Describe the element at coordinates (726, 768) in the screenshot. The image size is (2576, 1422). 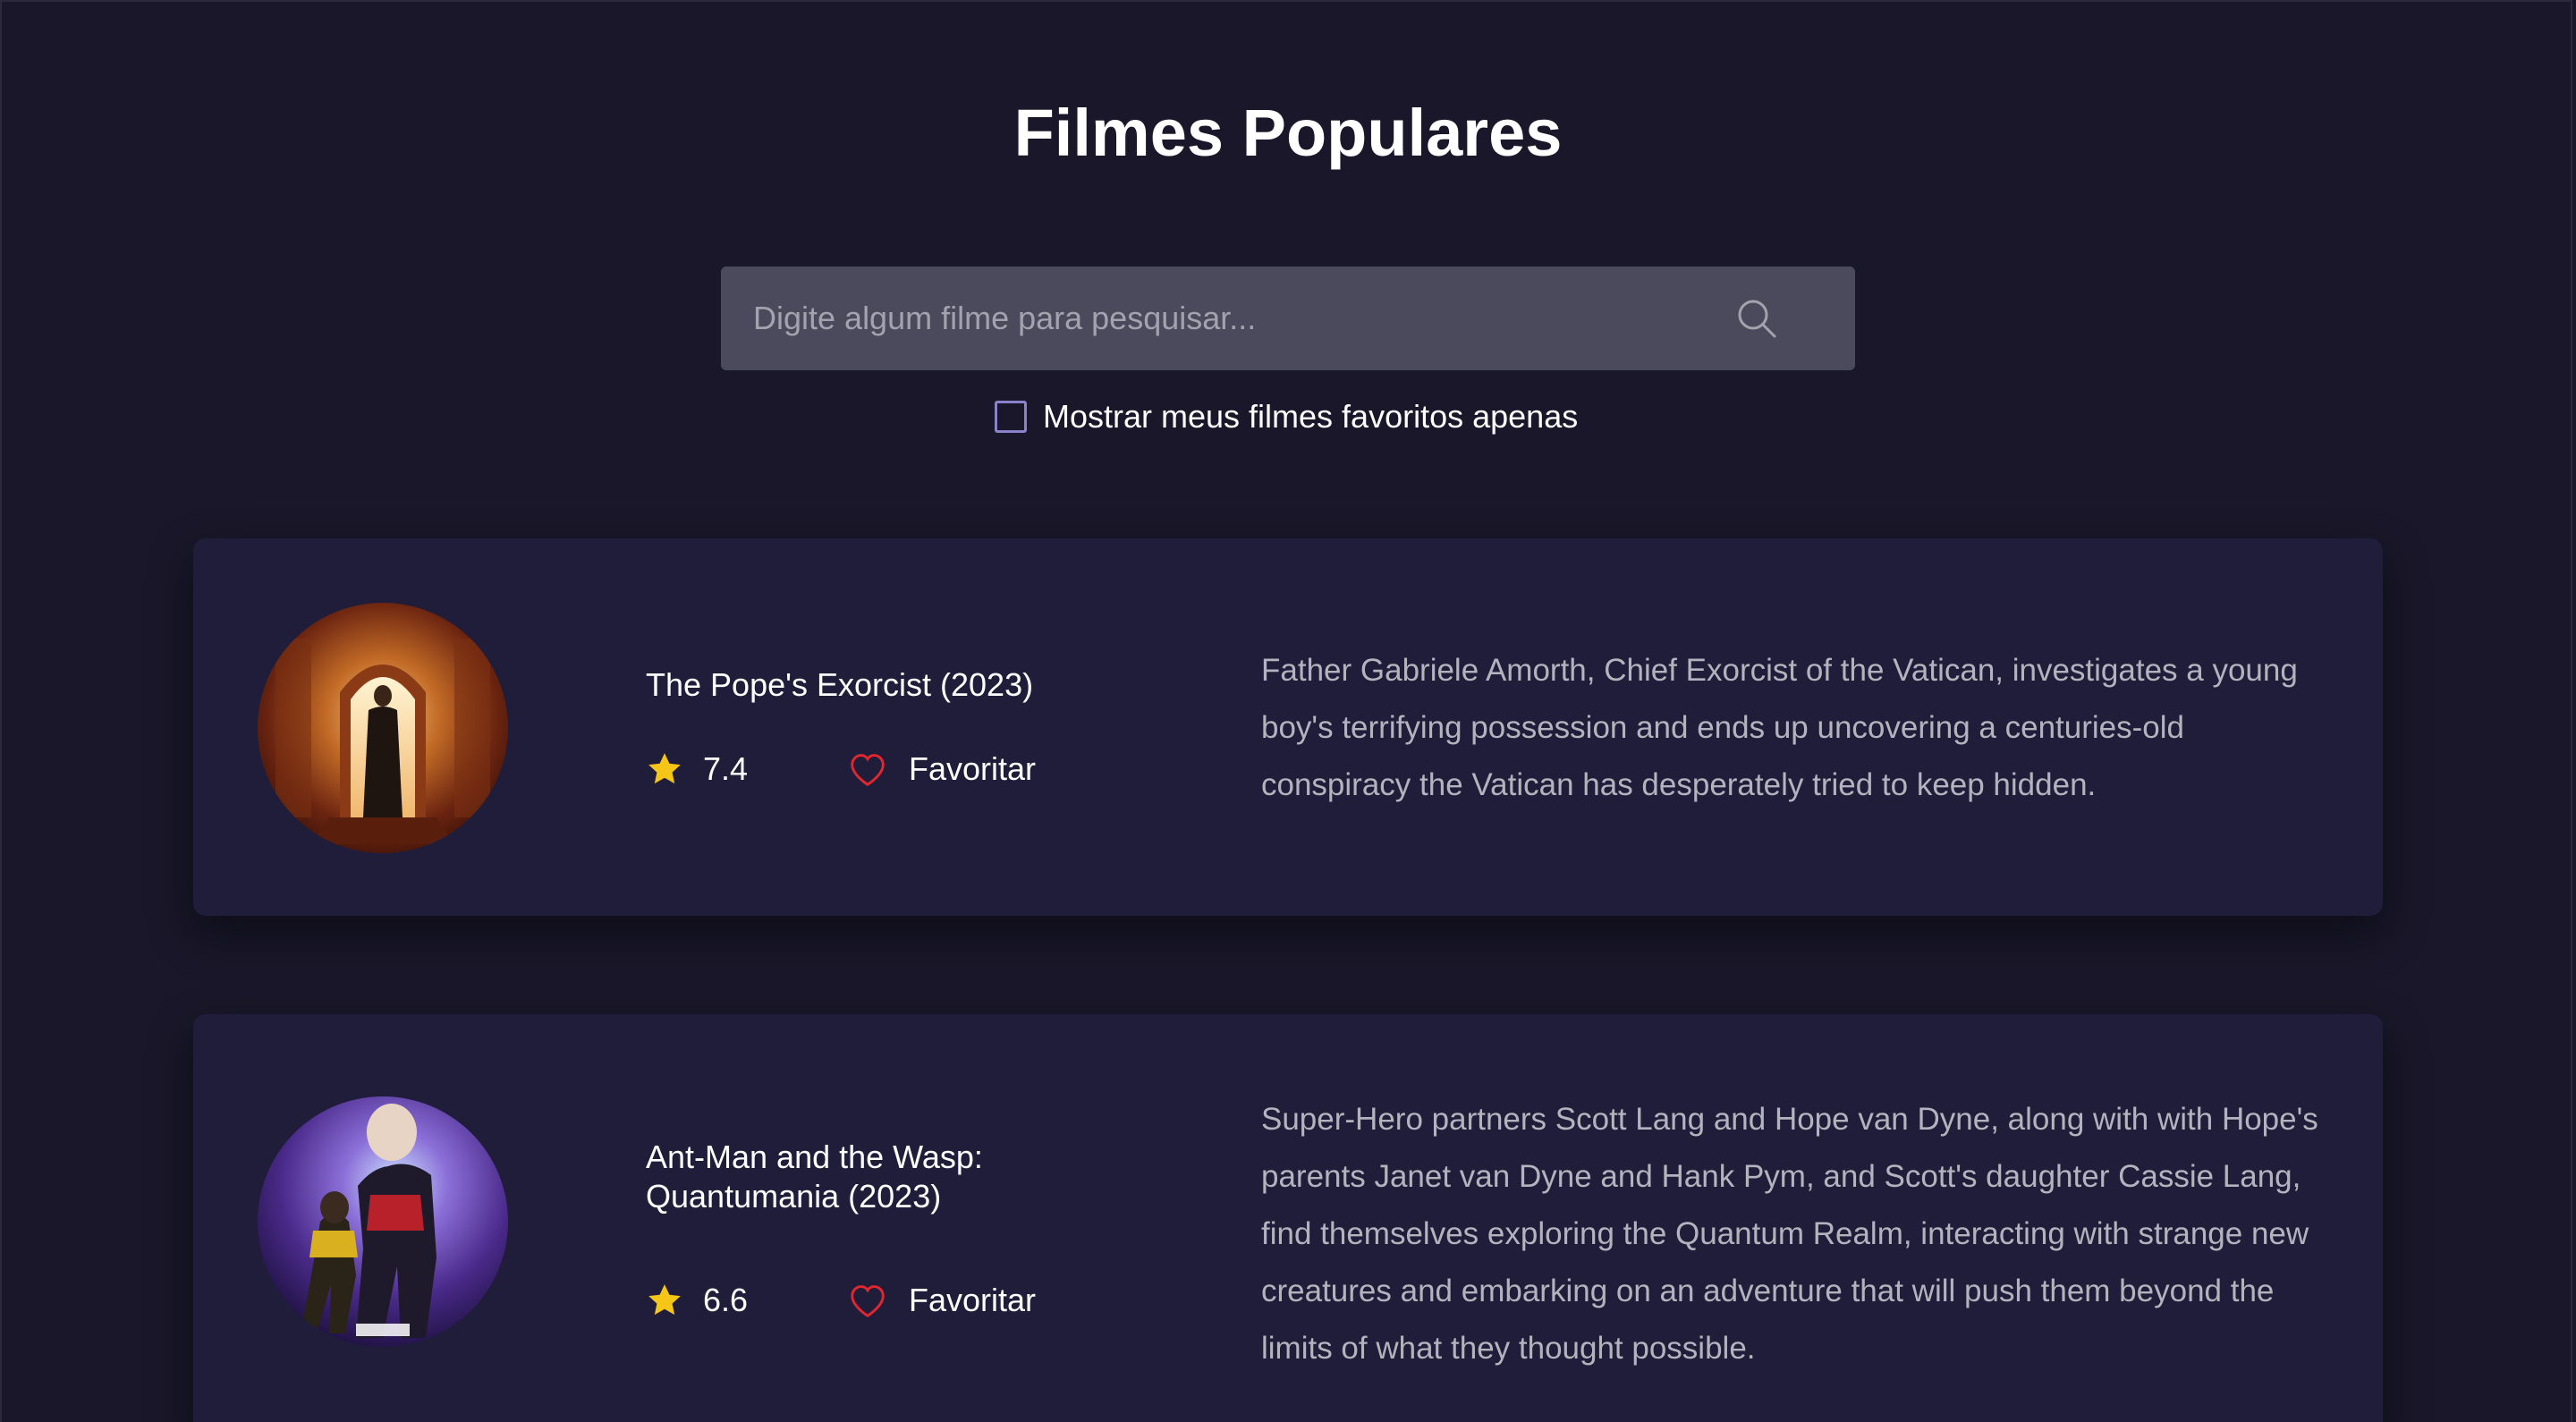
I see `rating-value: 7.4` at that location.